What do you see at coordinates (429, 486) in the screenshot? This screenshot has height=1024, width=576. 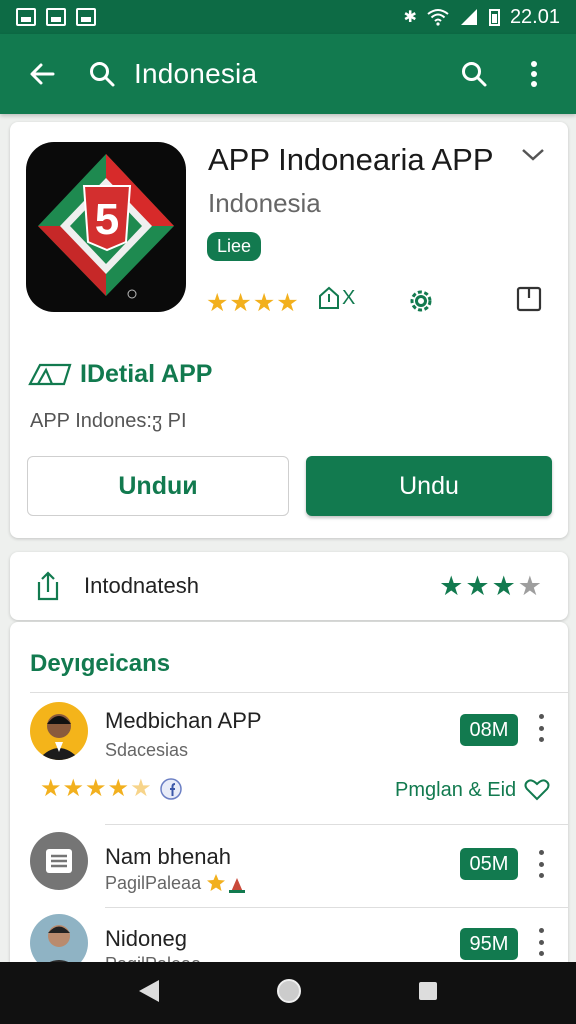 I see `download-button: Undu` at bounding box center [429, 486].